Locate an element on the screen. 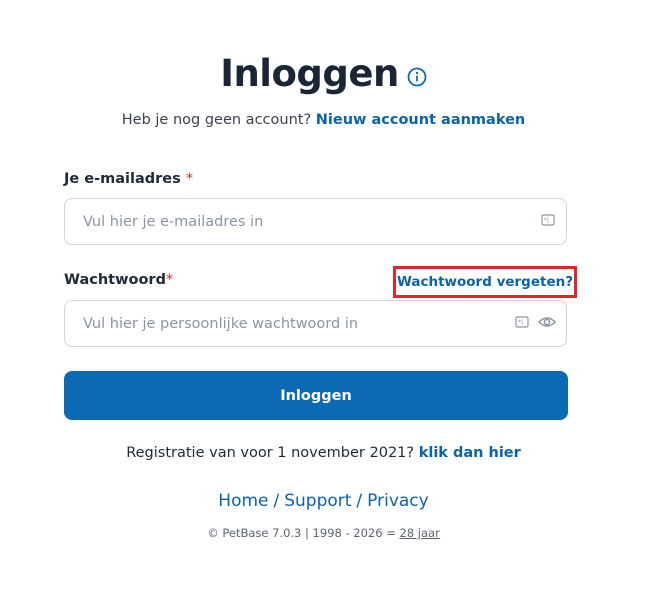 The width and height of the screenshot is (647, 606). eye-icon is located at coordinates (547, 323).